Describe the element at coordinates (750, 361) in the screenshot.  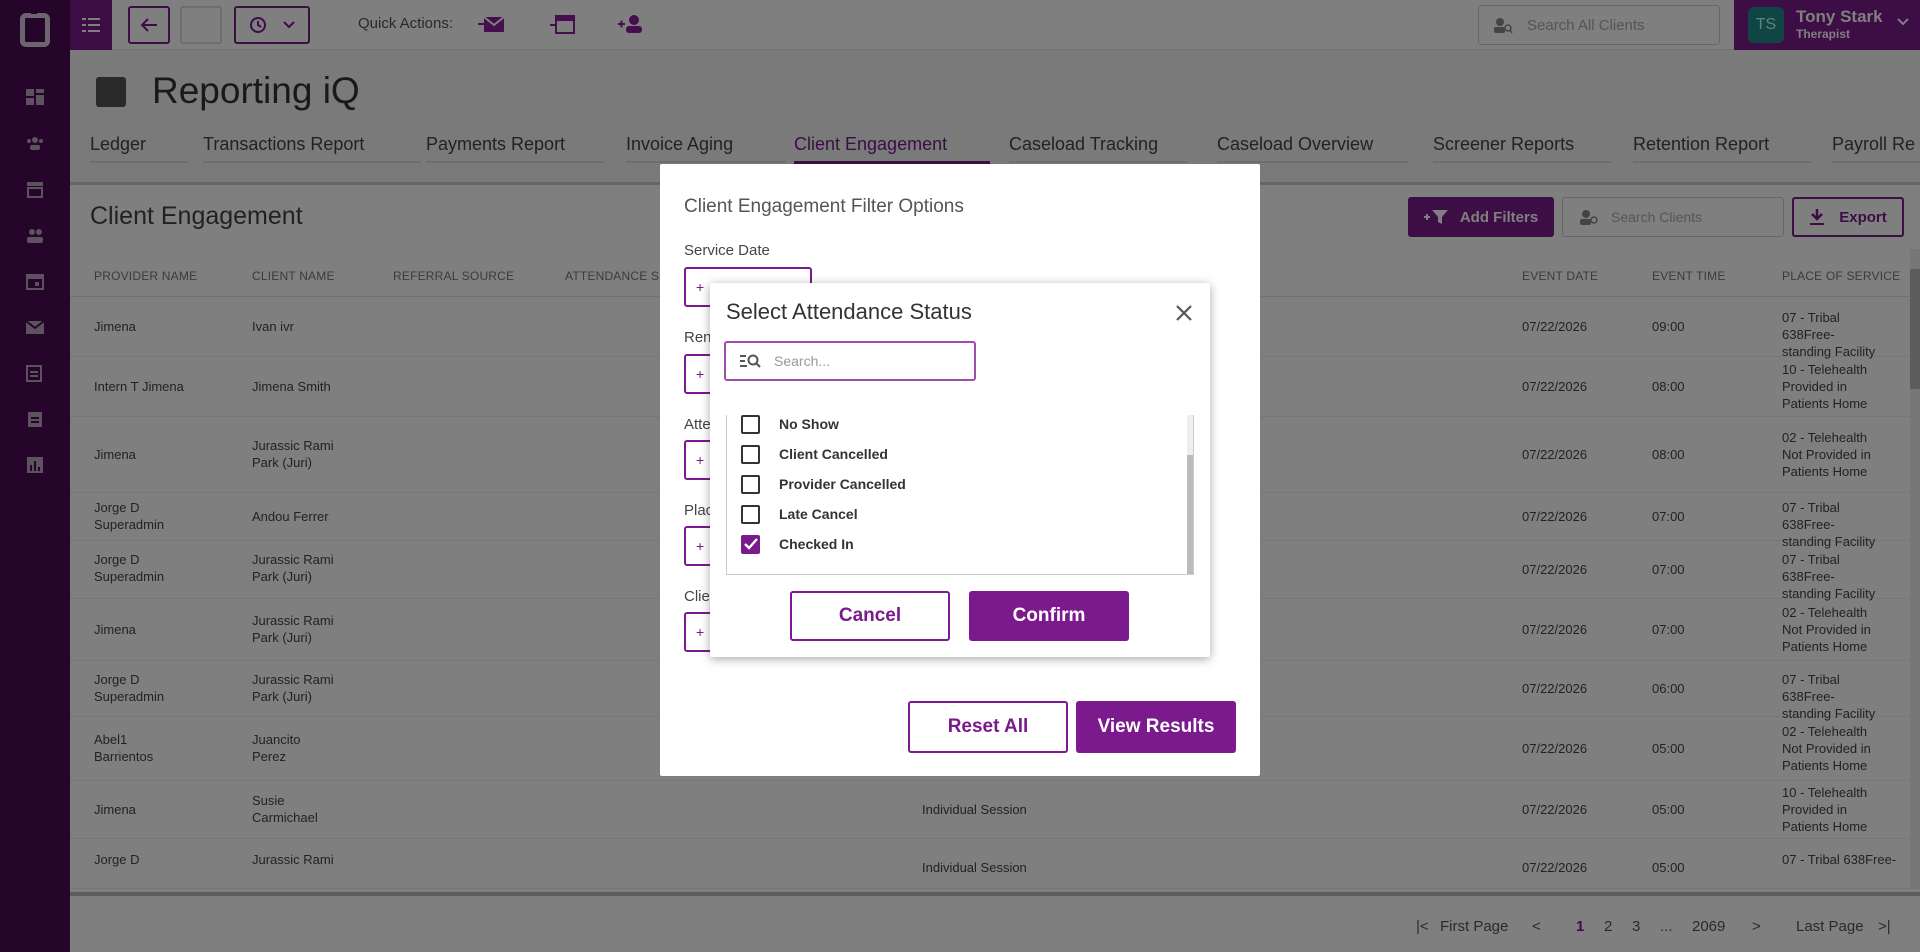
I see `search-icon` at that location.